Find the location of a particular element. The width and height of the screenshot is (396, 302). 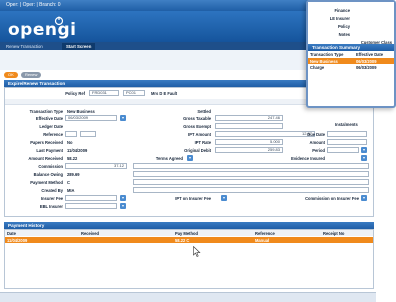

tab-renew-transaction: Renew Transaction is located at coordinates (24, 46).